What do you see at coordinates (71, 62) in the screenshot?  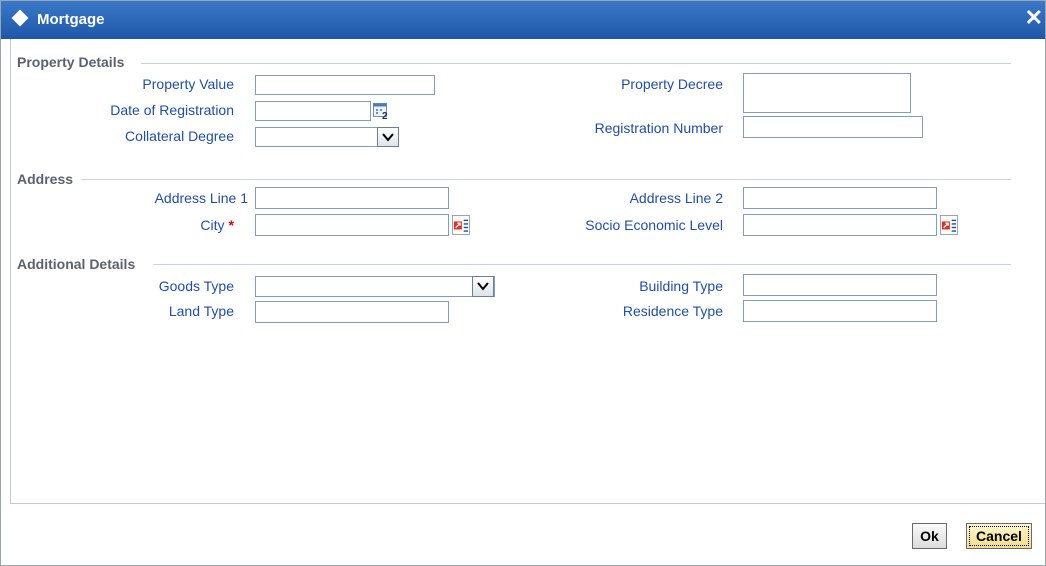 I see `section-property-details: Property Details` at bounding box center [71, 62].